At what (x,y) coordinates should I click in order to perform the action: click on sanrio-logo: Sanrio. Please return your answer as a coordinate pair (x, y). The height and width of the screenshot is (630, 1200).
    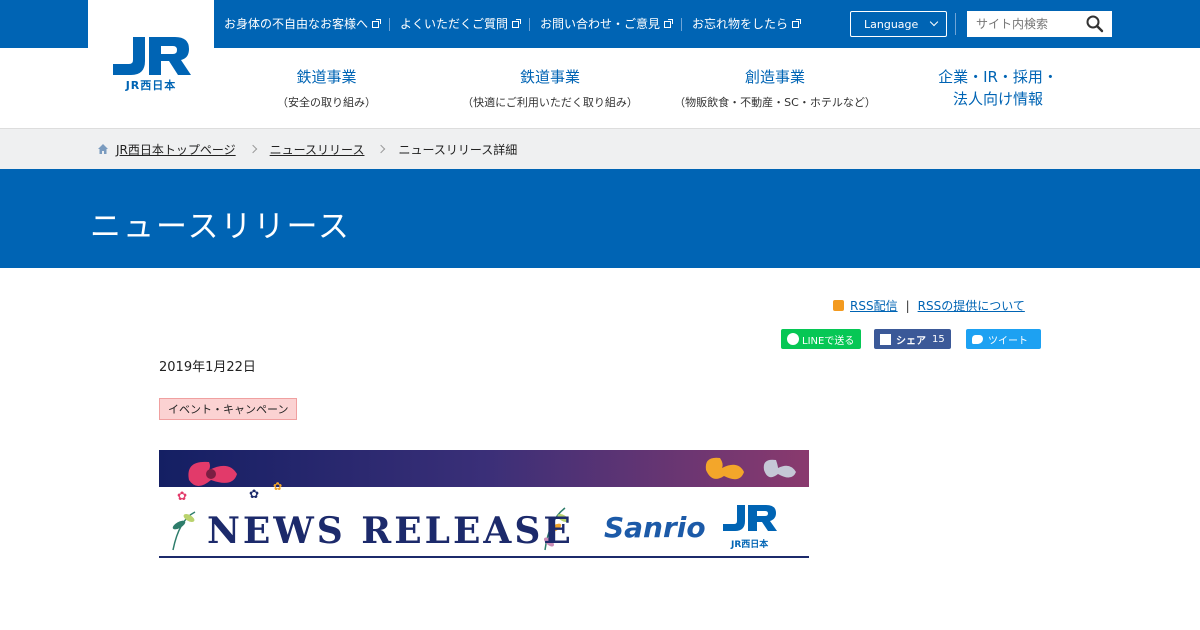
    Looking at the image, I should click on (655, 527).